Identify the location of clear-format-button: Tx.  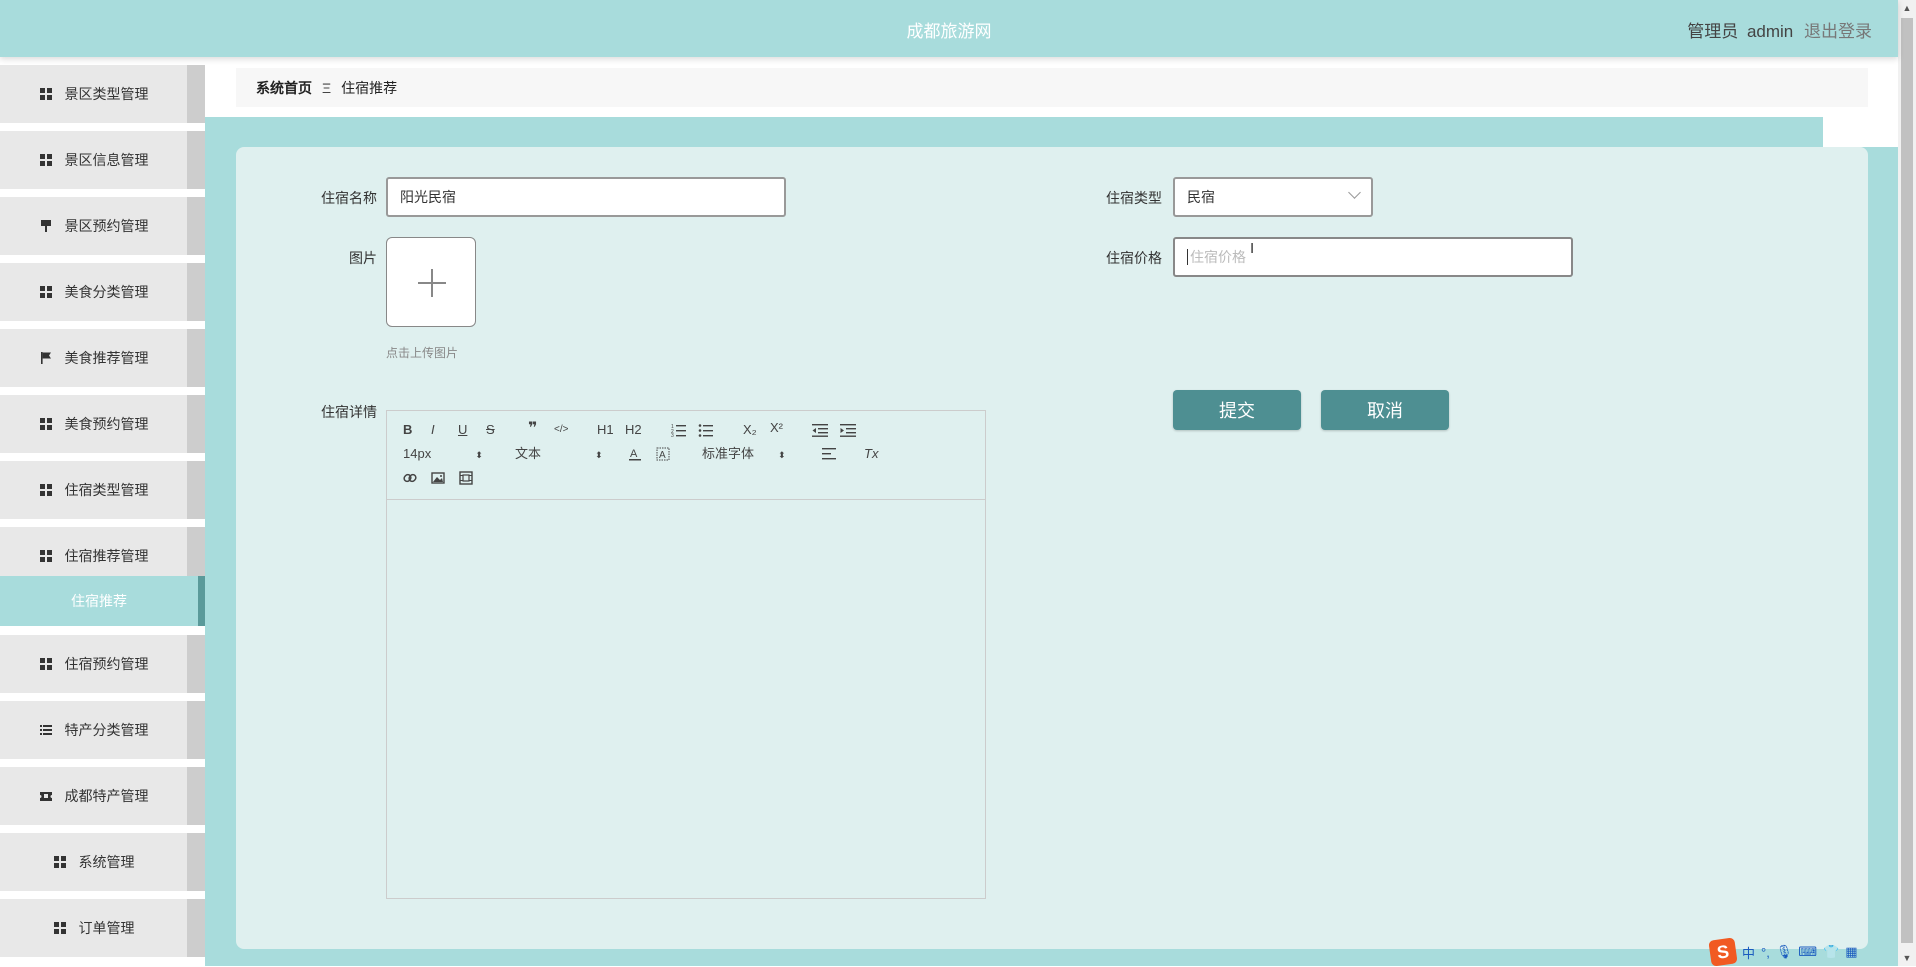
(871, 454).